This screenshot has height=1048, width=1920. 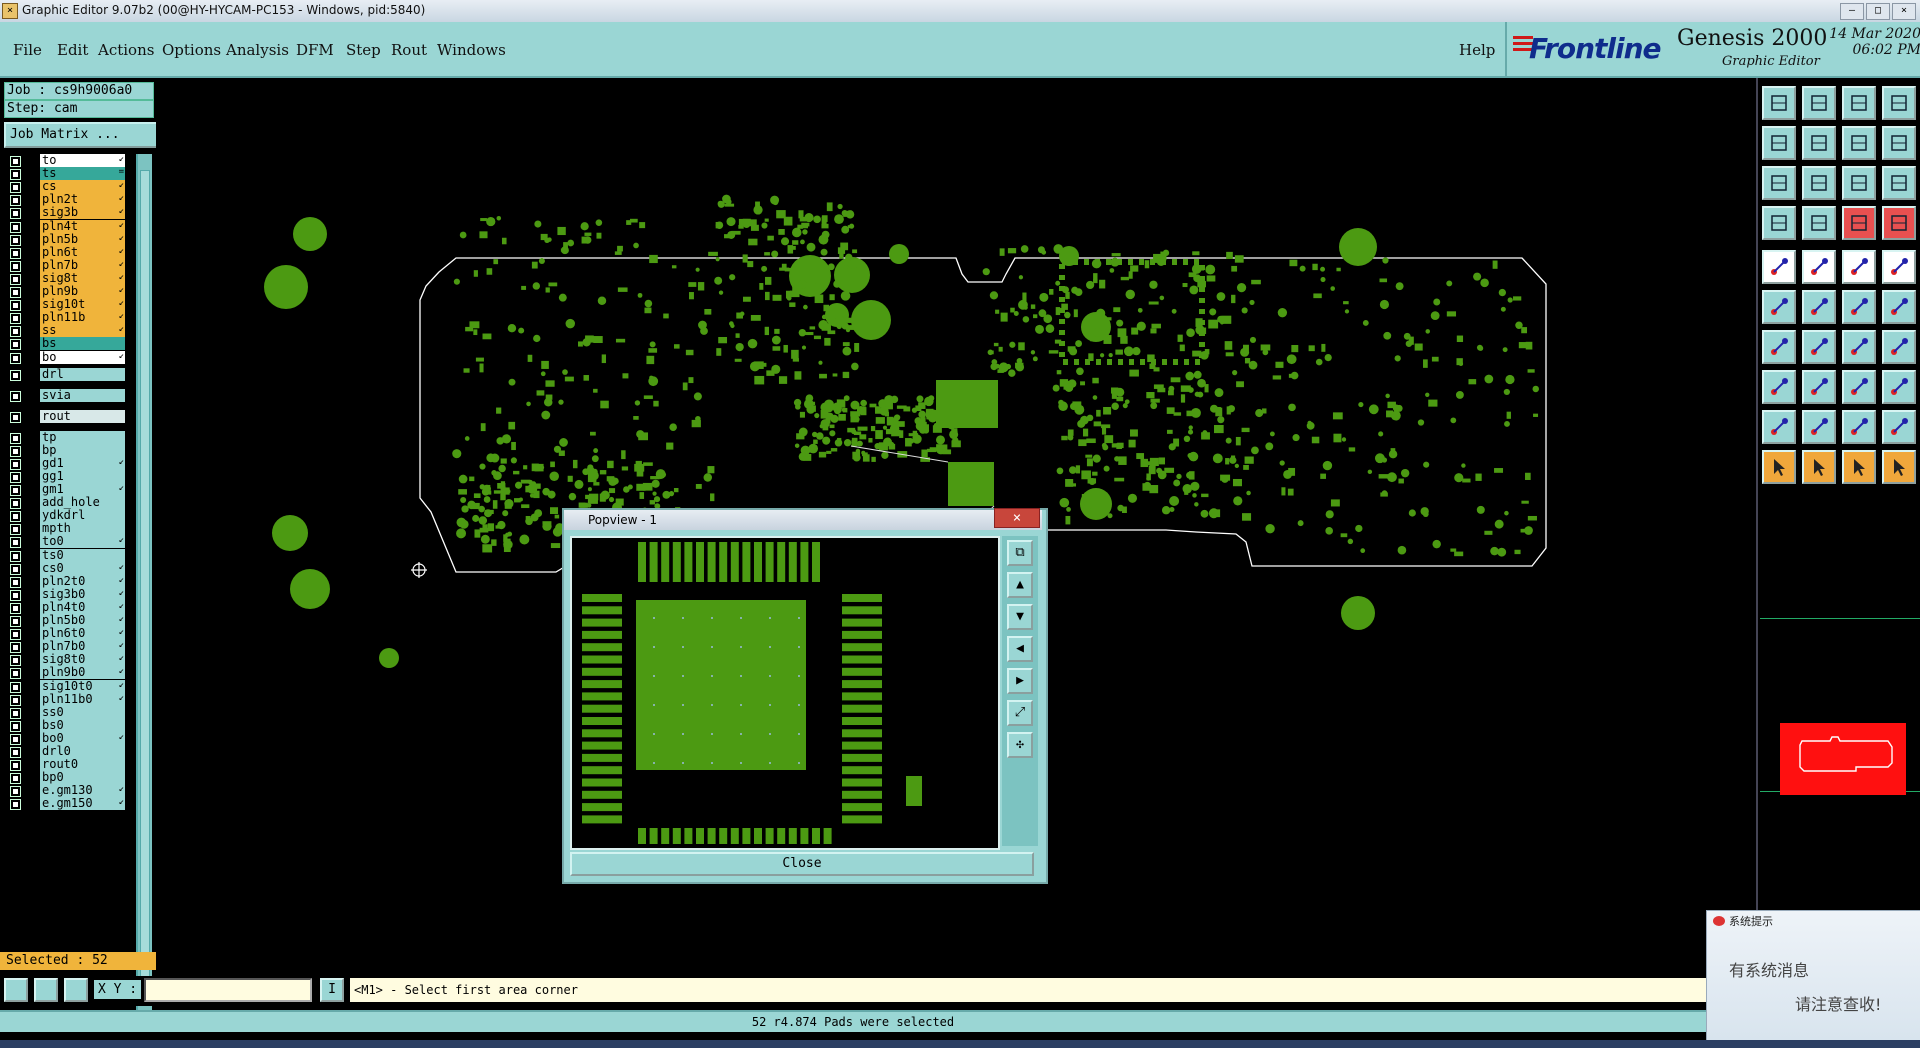 What do you see at coordinates (1899, 387) in the screenshot?
I see `attribute-icon` at bounding box center [1899, 387].